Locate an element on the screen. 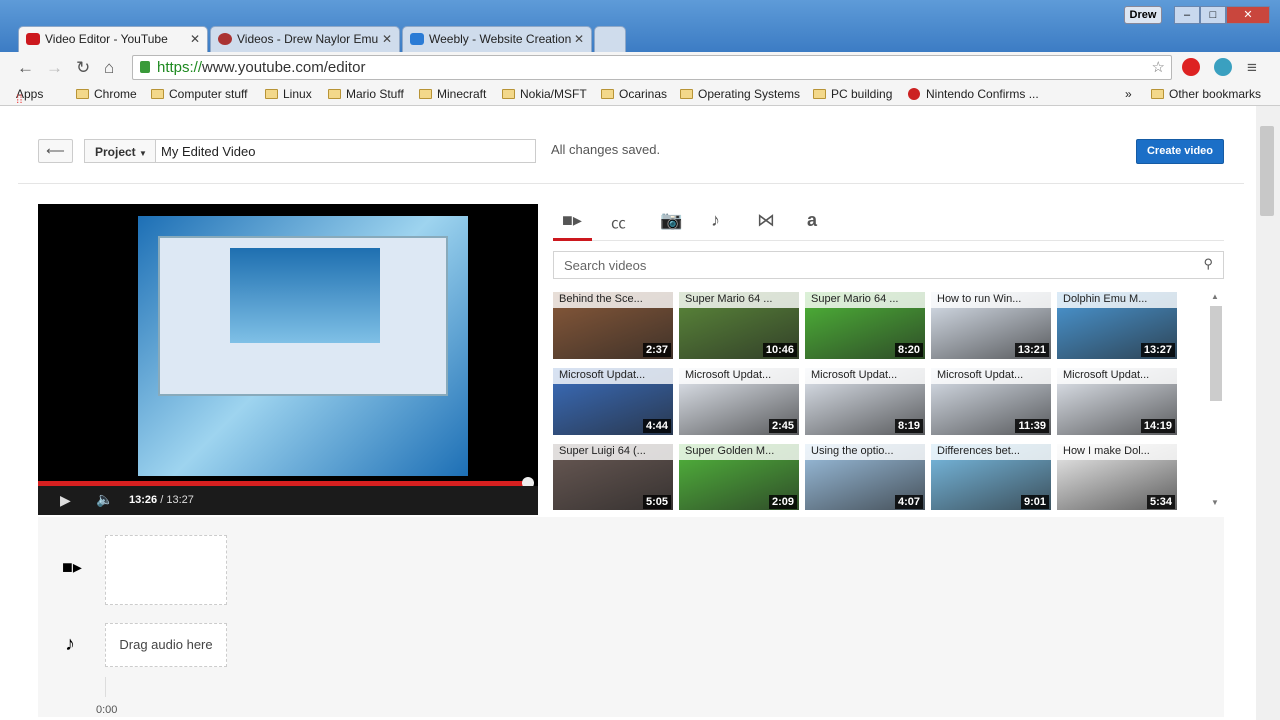  back-icon: ← is located at coordinates (25, 68).